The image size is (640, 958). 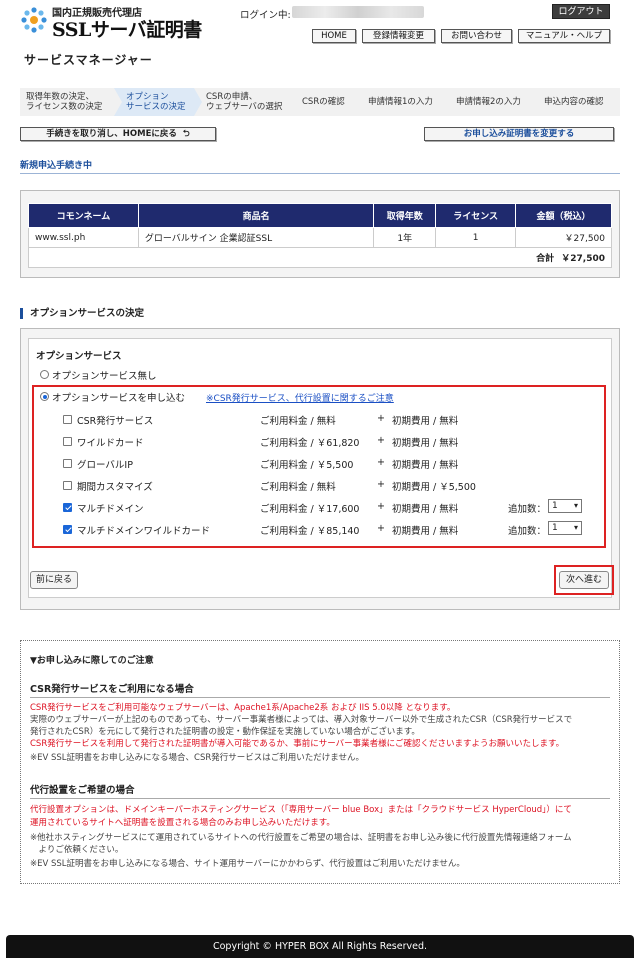 What do you see at coordinates (564, 36) in the screenshot?
I see `nav-manual-button: マニュアル・ヘルプ` at bounding box center [564, 36].